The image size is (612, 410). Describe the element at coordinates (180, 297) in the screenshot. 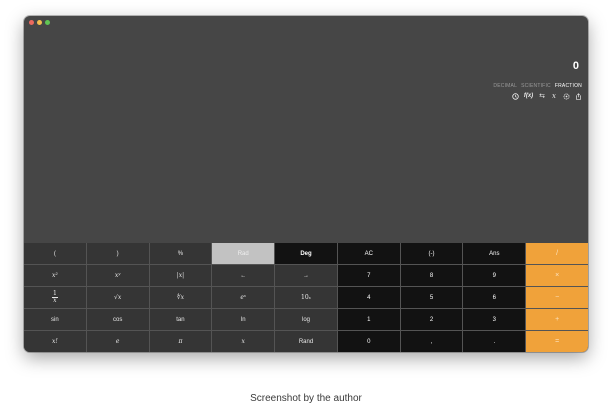

I see `nth-root-key: ∜x` at that location.